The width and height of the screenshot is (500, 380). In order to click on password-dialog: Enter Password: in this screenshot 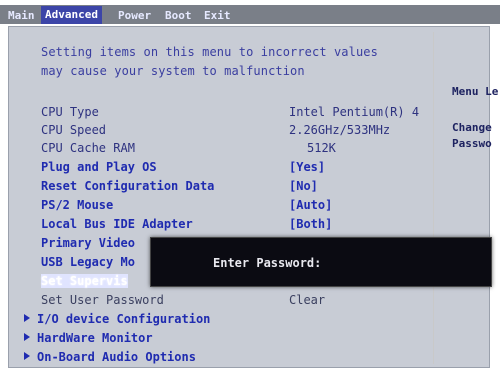, I will do `click(321, 262)`.